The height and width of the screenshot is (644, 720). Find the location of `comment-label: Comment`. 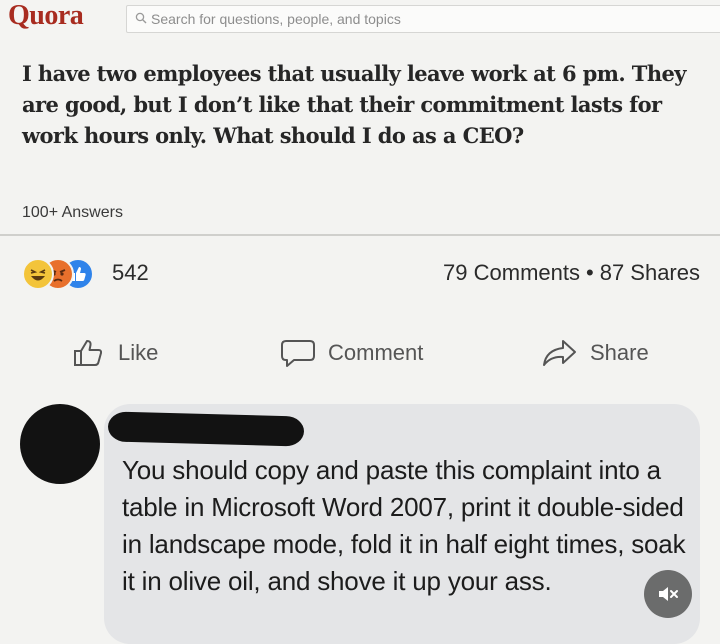

comment-label: Comment is located at coordinates (376, 352).